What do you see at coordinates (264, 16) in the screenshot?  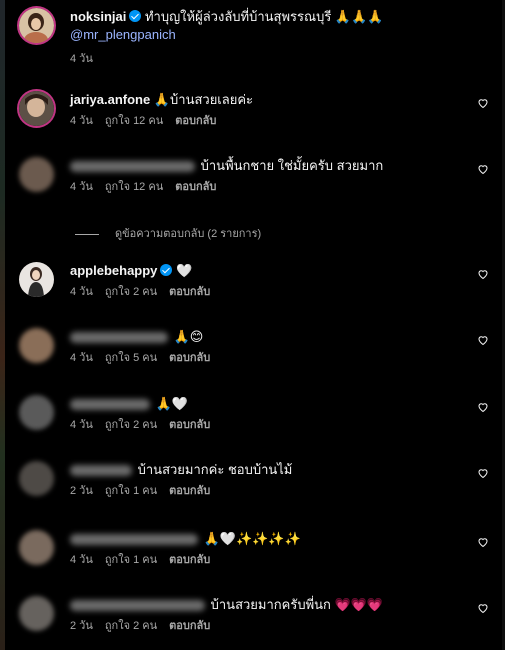 I see `caption-text: ทำบุญให้ผู้ล่วงลับที่บ้านสุพรรณบุรี 🙏🙏🙏` at bounding box center [264, 16].